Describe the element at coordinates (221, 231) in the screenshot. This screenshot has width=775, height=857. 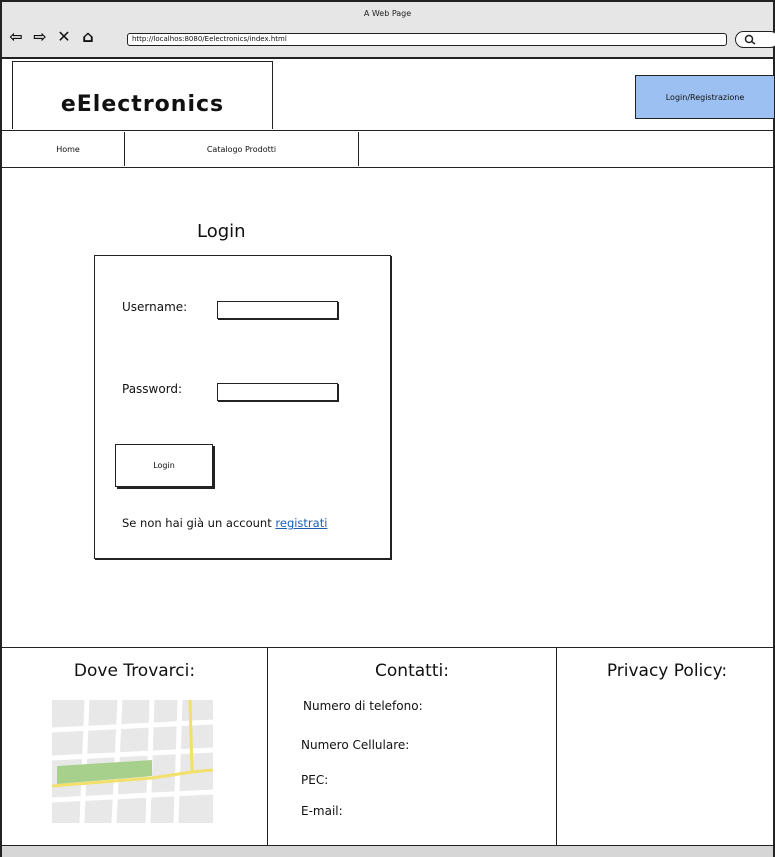
I see `login-title: Login` at that location.